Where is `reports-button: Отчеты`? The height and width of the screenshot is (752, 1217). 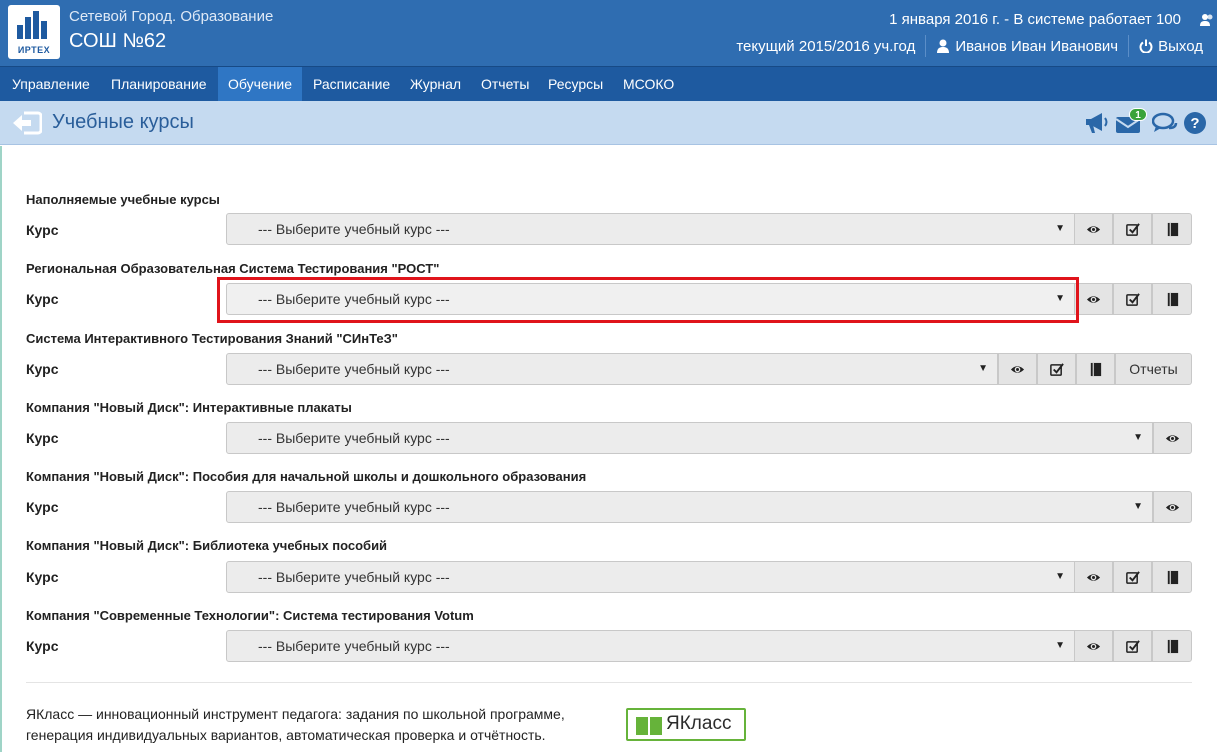
reports-button: Отчеты is located at coordinates (1153, 369).